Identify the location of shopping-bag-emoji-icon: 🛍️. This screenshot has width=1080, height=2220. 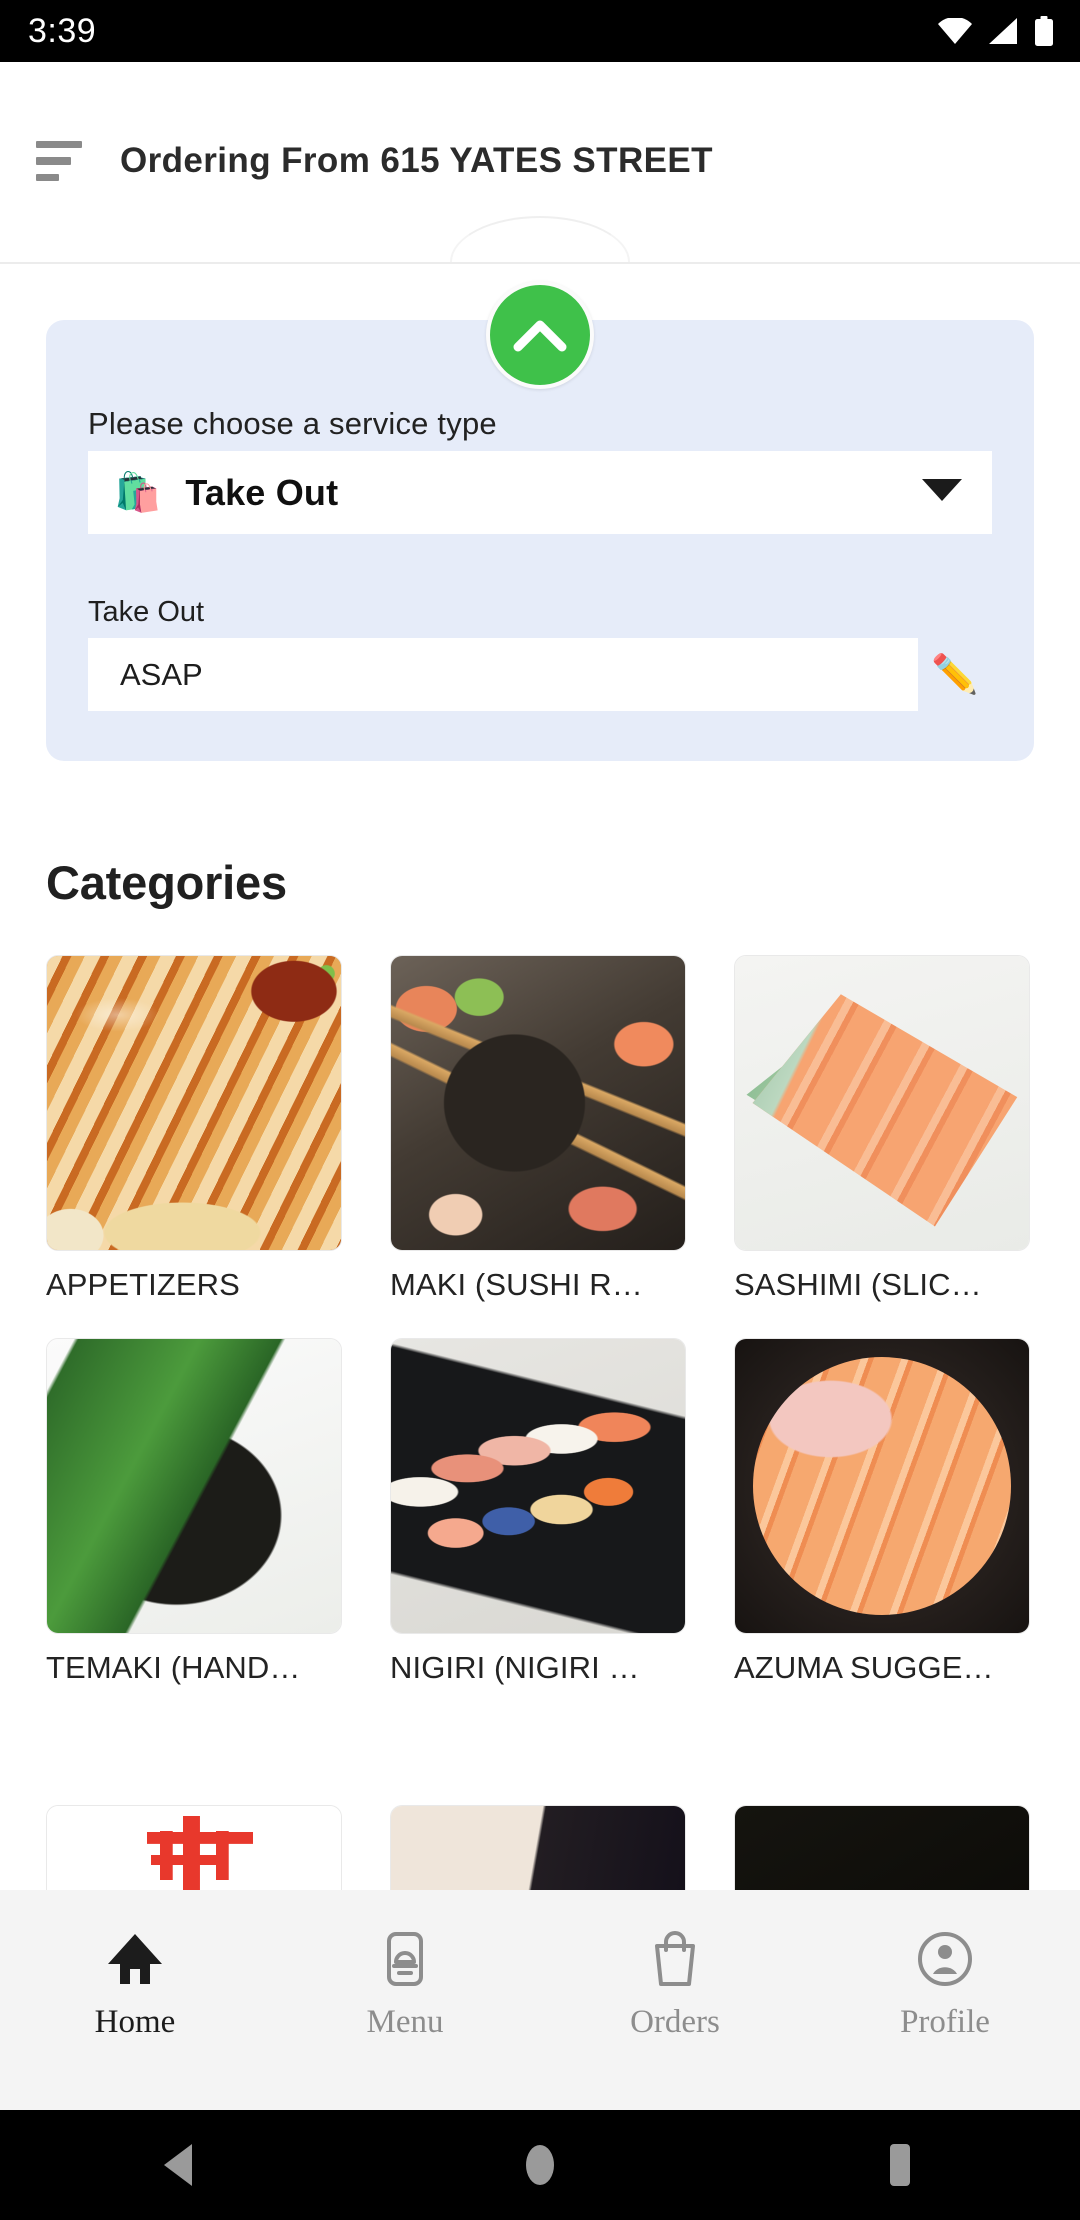
(138, 492).